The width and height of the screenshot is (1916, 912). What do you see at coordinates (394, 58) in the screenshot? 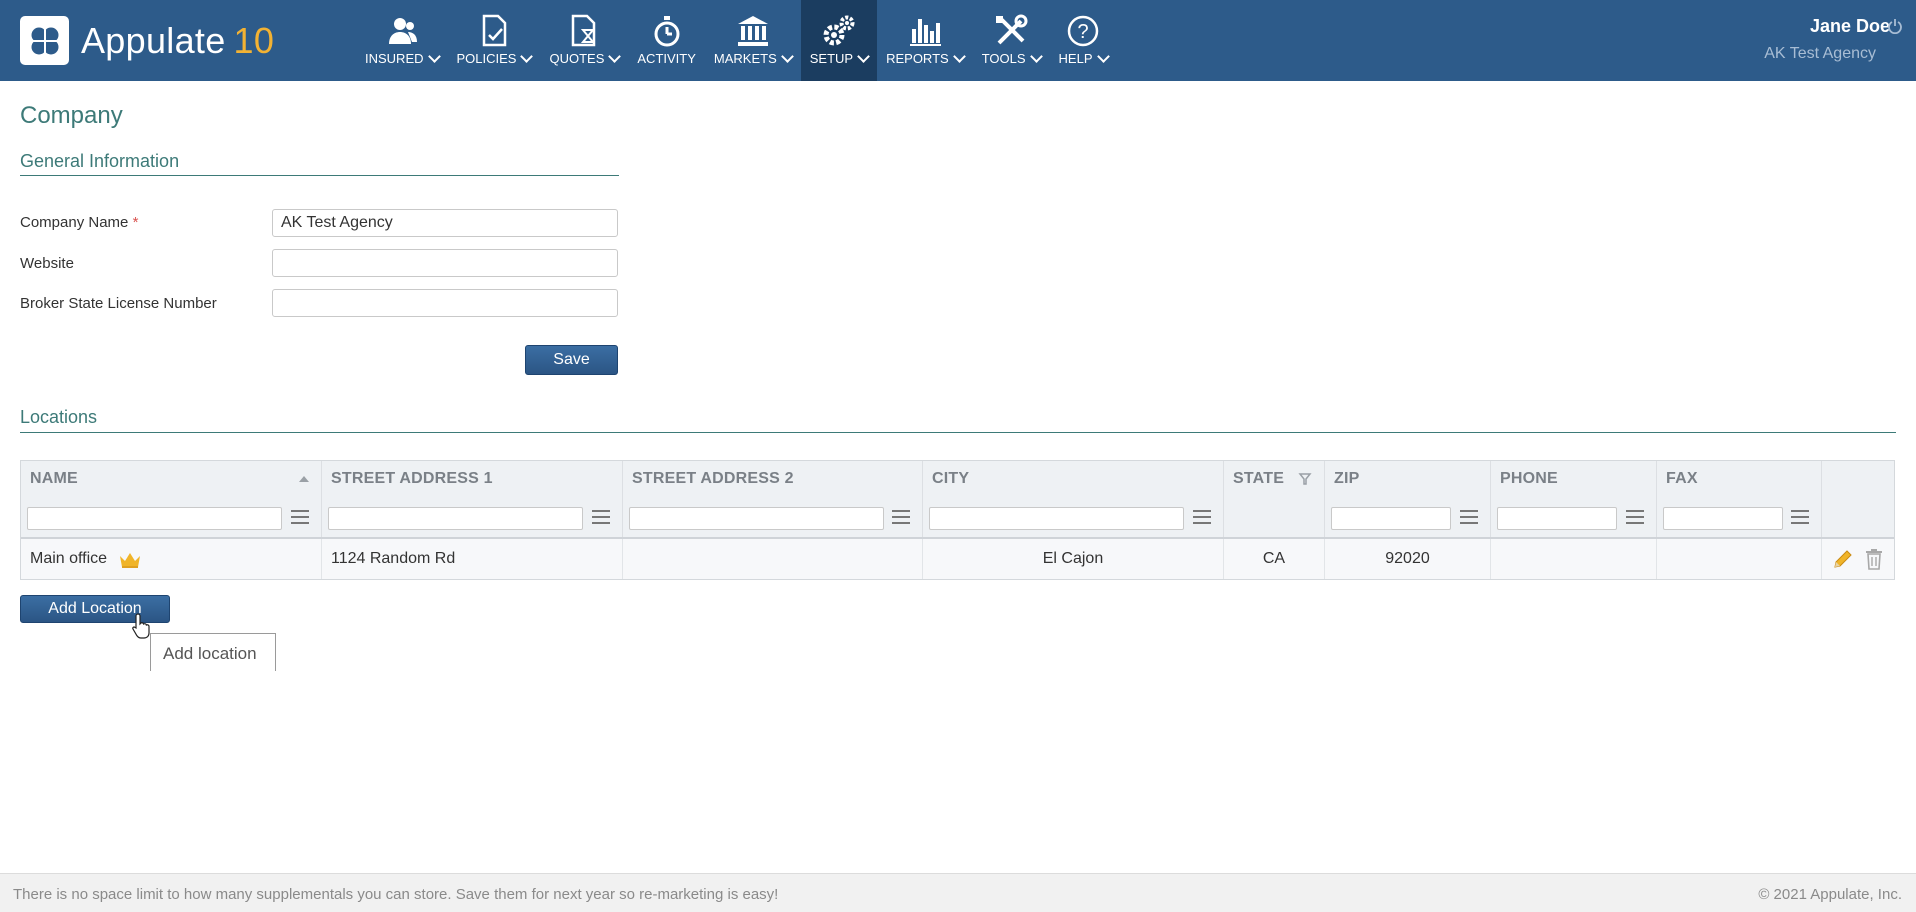
I see `nav-label: INSURED` at bounding box center [394, 58].